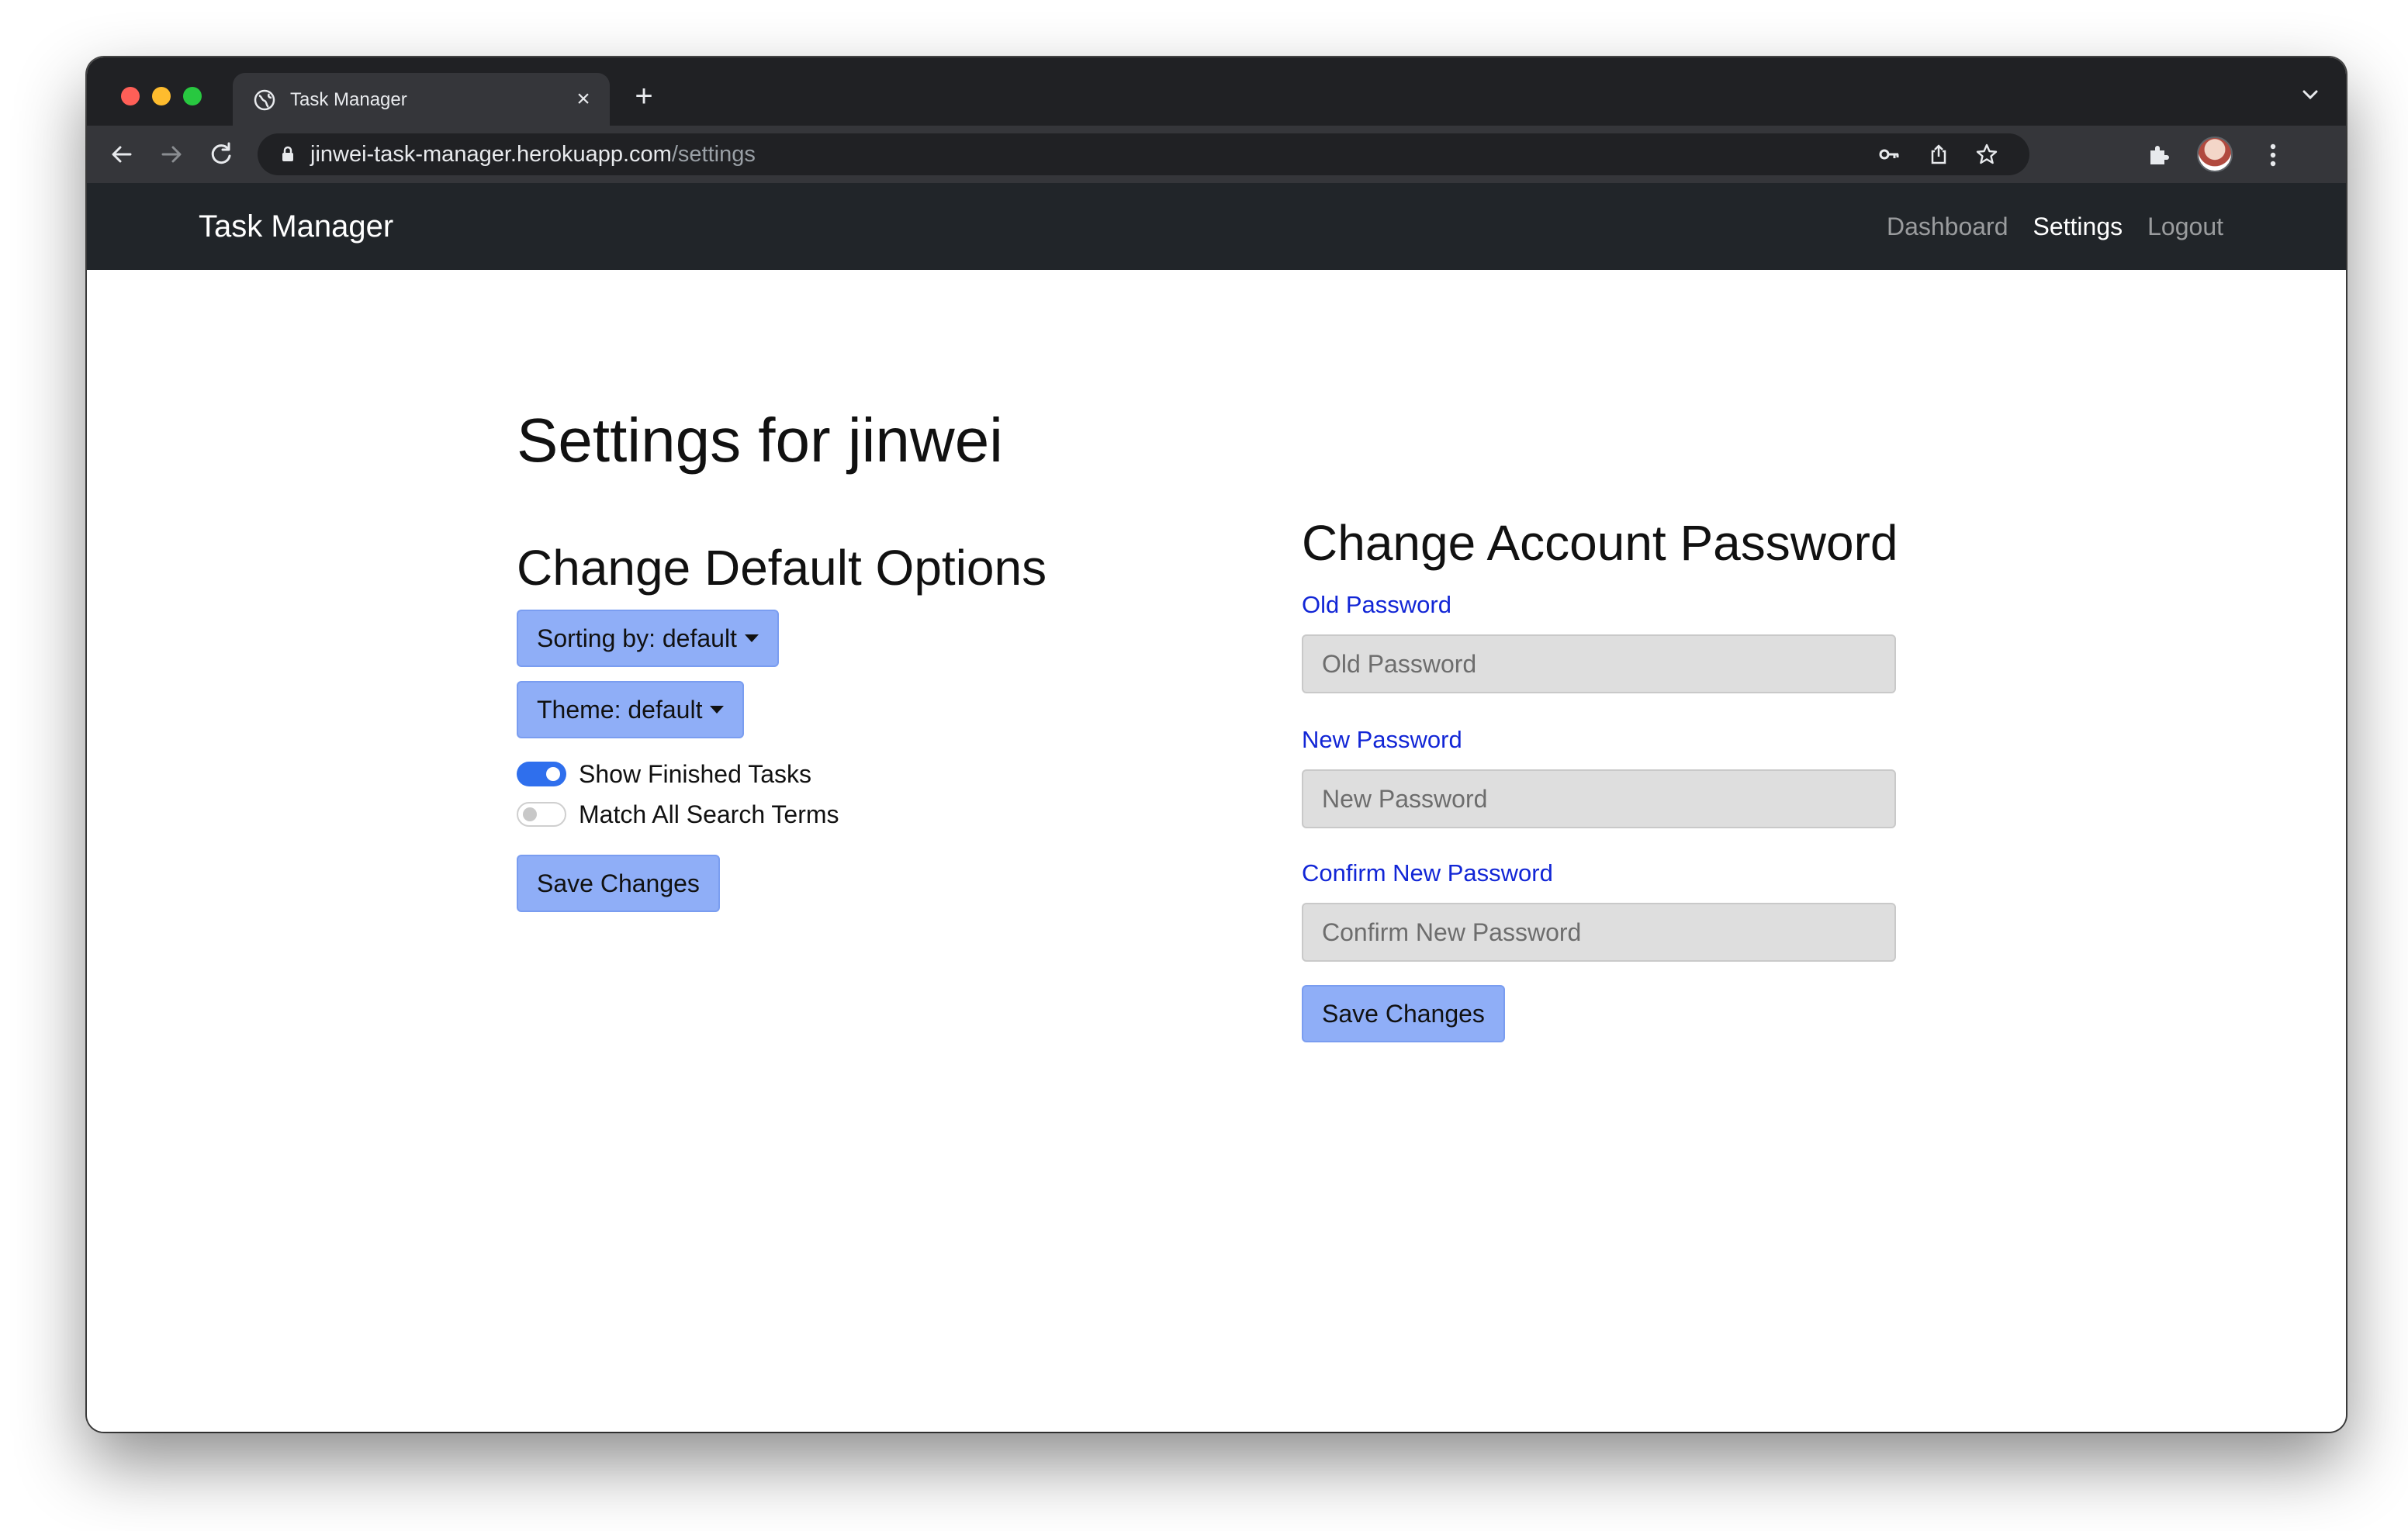 Image resolution: width=2408 pixels, height=1531 pixels. I want to click on close-window-button, so click(130, 96).